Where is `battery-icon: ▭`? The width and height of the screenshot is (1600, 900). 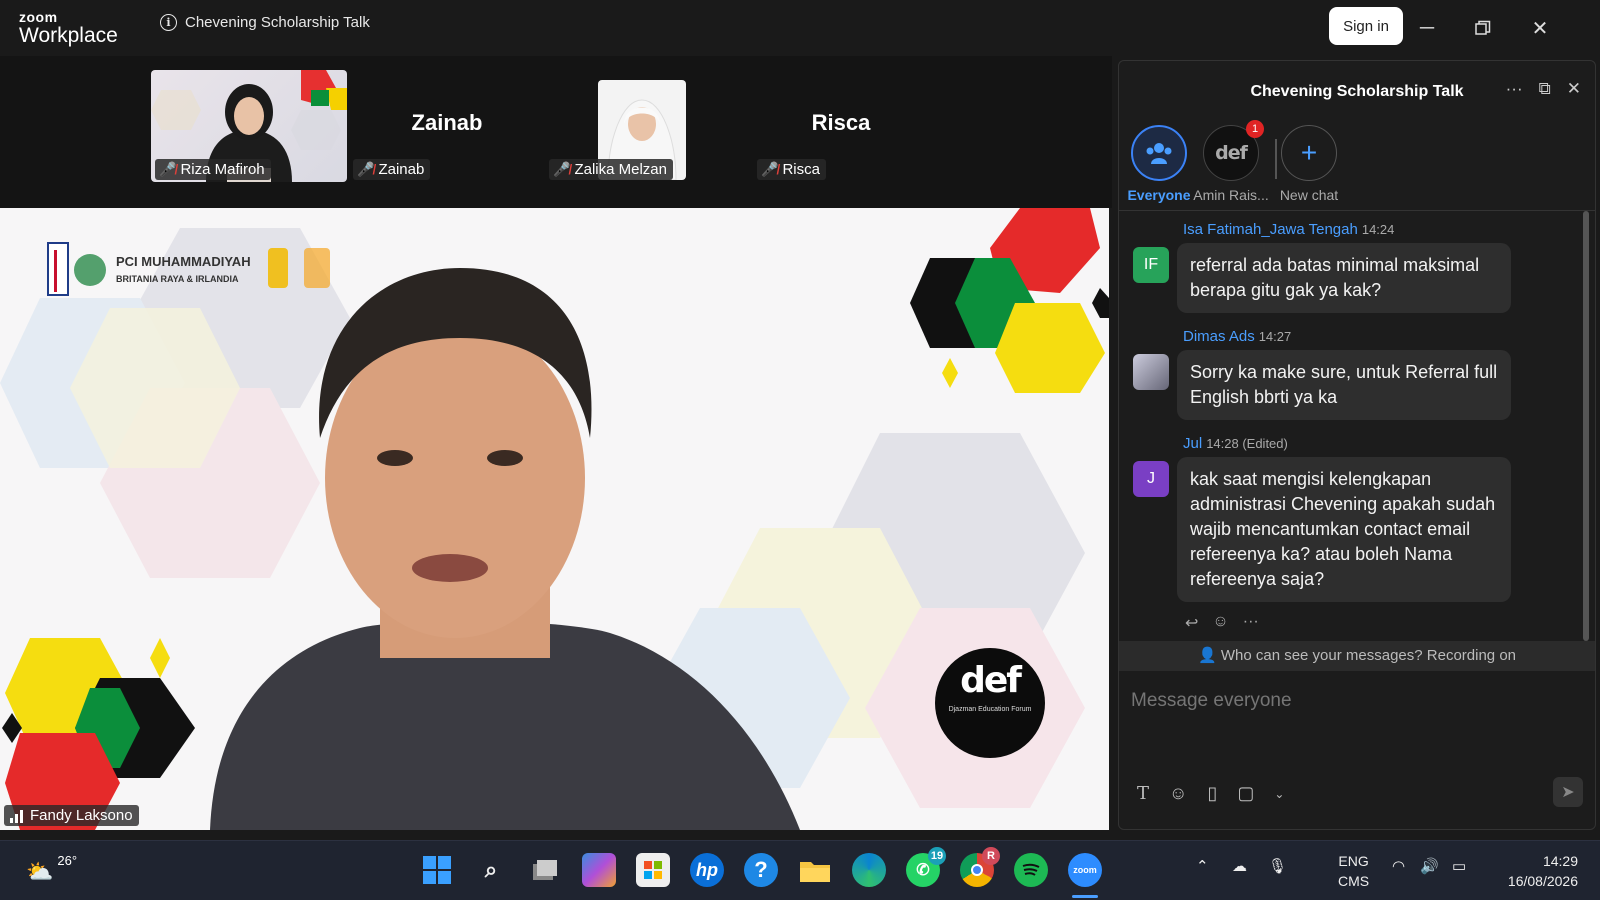
battery-icon: ▭ is located at coordinates (1459, 866).